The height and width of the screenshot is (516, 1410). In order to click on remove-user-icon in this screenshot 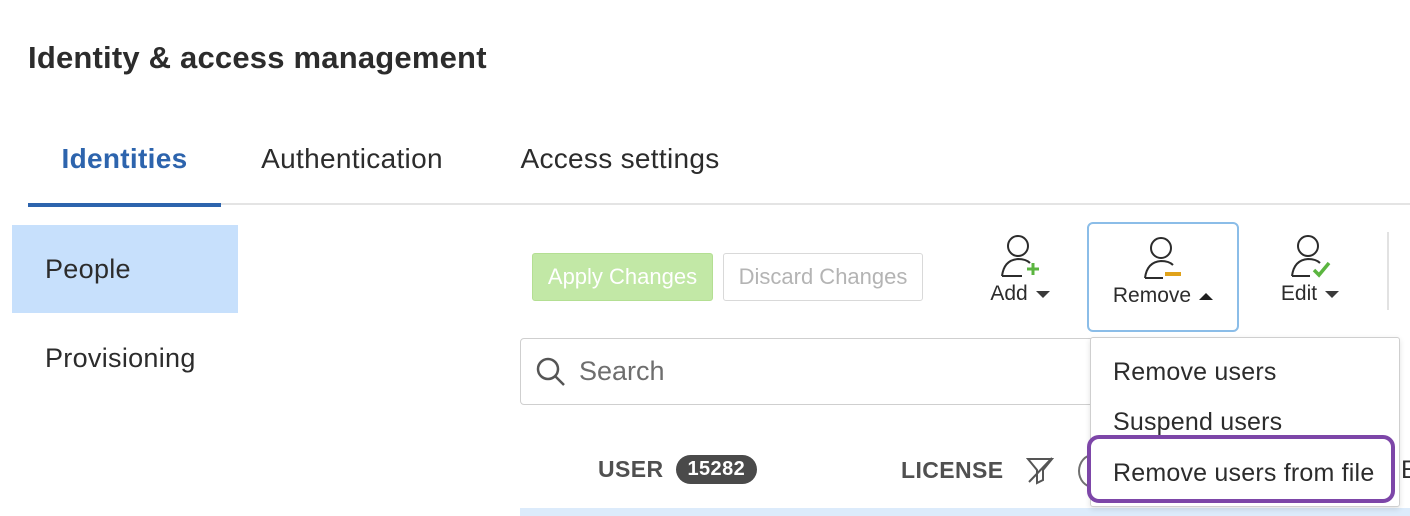, I will do `click(1162, 258)`.